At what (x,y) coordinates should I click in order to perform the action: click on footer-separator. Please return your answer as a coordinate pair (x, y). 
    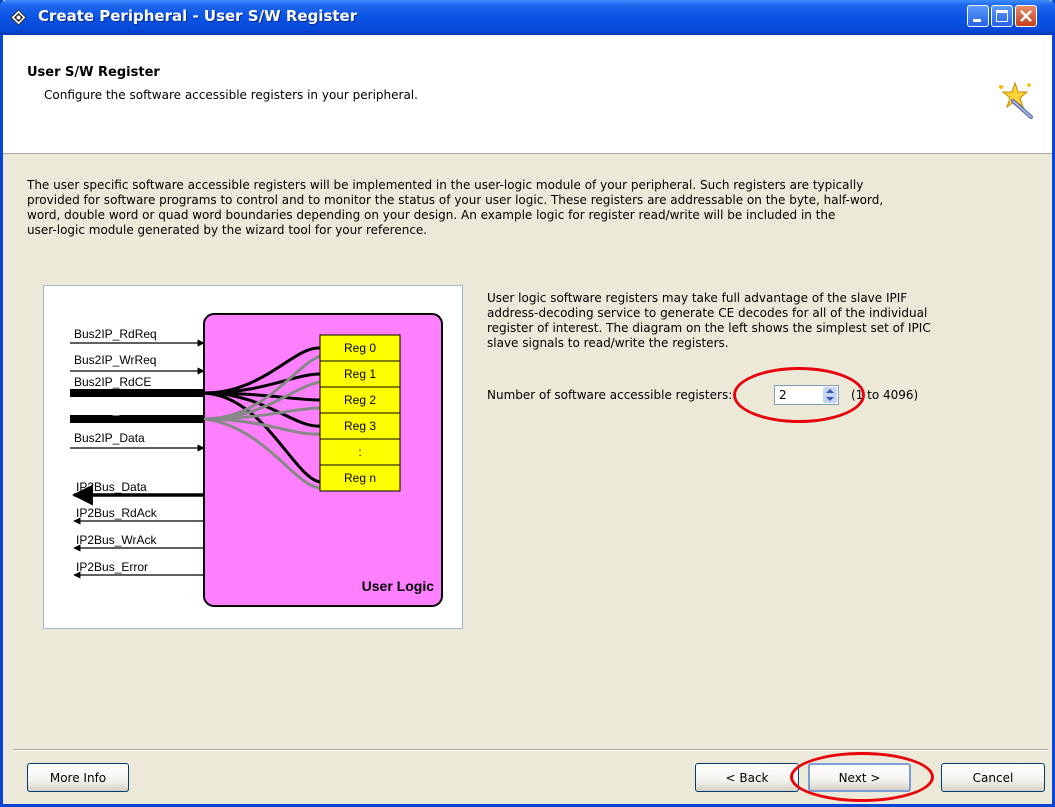
    Looking at the image, I should click on (530, 750).